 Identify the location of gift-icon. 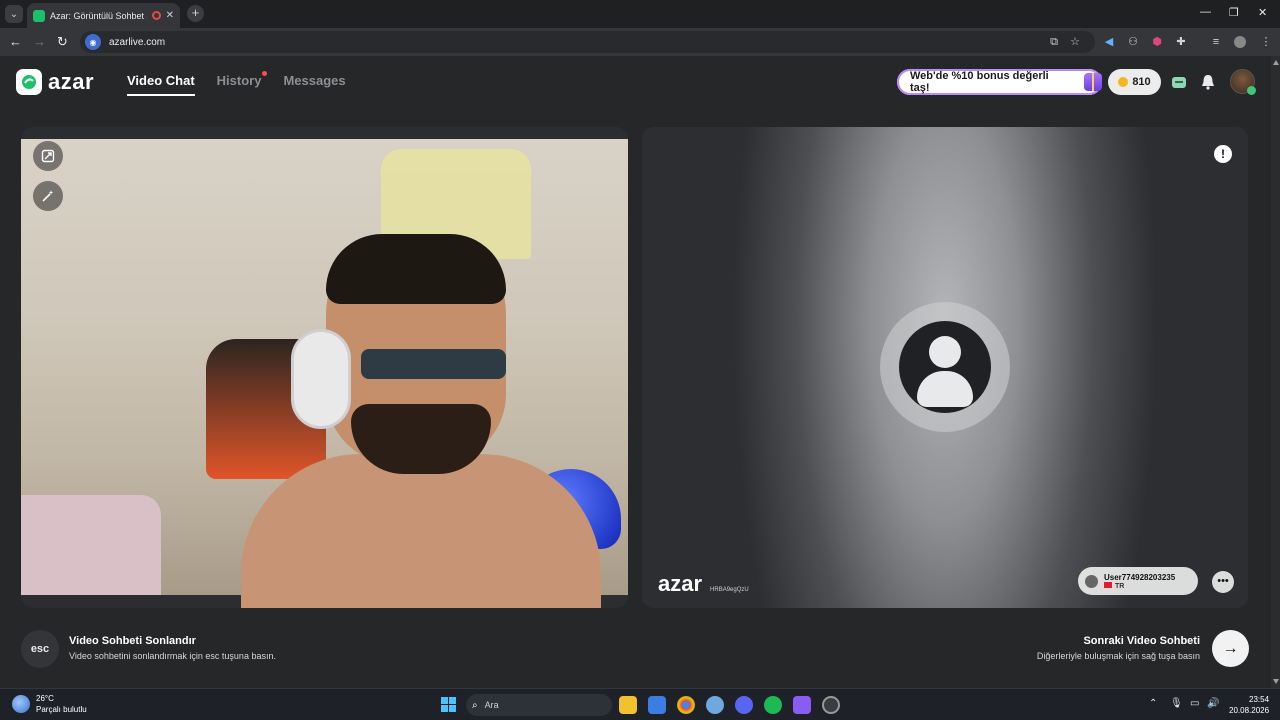
(1093, 82).